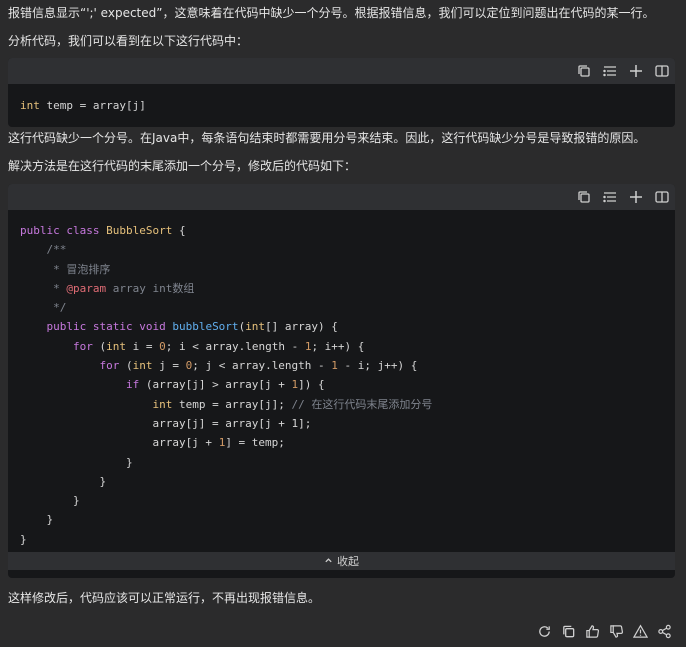 This screenshot has width=686, height=647. Describe the element at coordinates (348, 561) in the screenshot. I see `collapse-label: 收起` at that location.